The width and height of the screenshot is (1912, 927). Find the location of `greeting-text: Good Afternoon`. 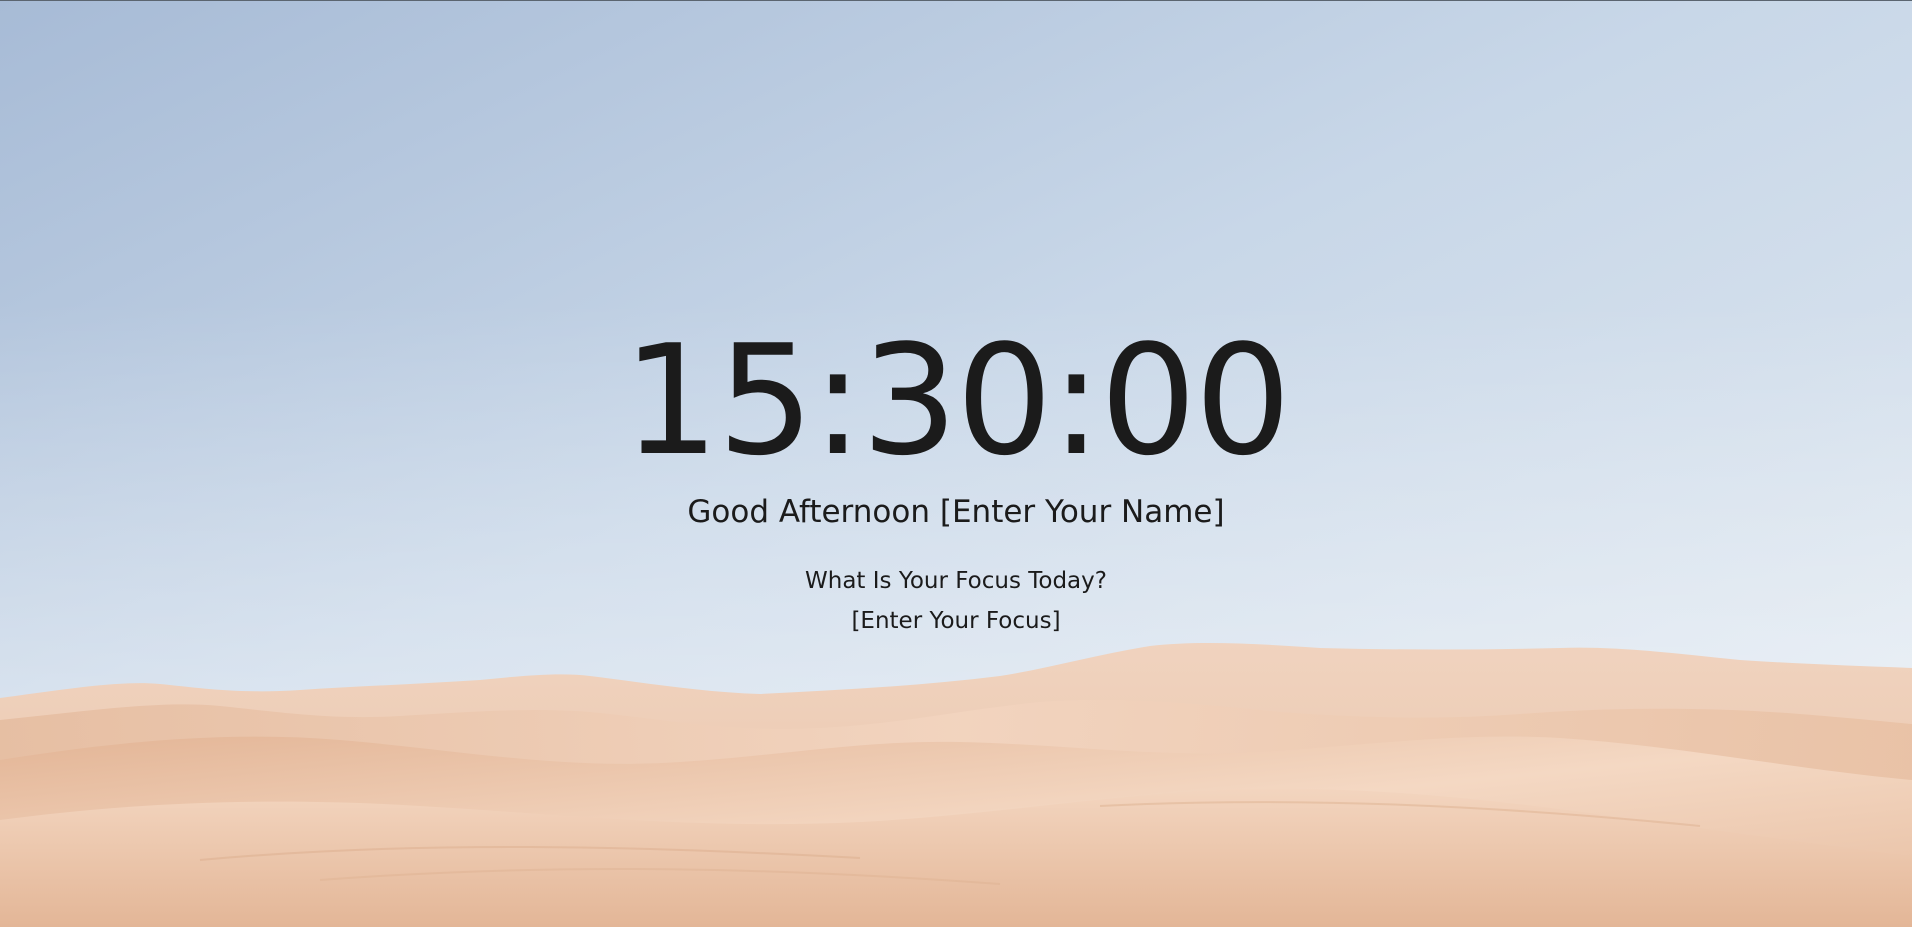

greeting-text: Good Afternoon is located at coordinates (808, 512).